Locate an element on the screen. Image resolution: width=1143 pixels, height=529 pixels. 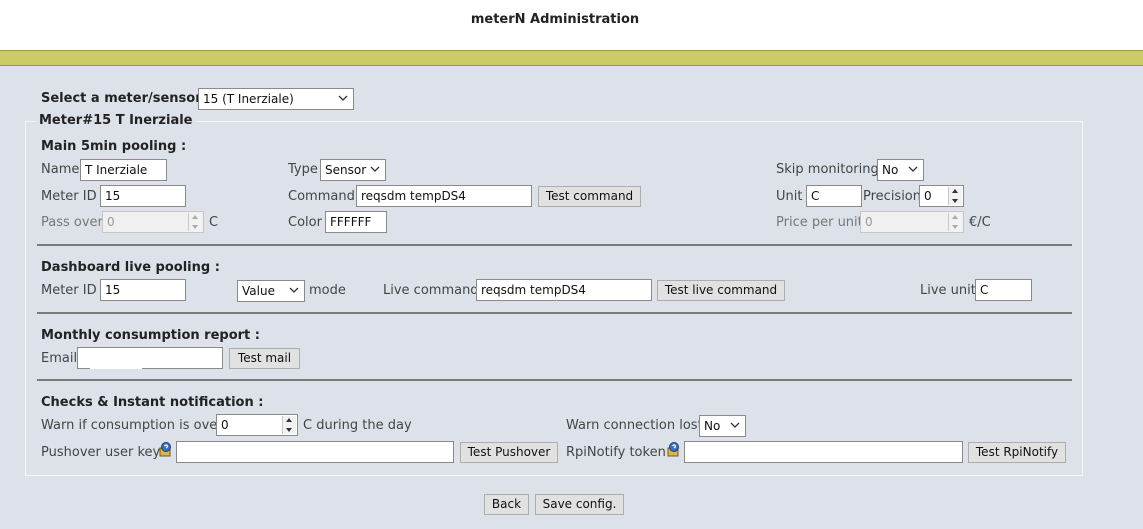
price-value: 0 is located at coordinates (869, 222).